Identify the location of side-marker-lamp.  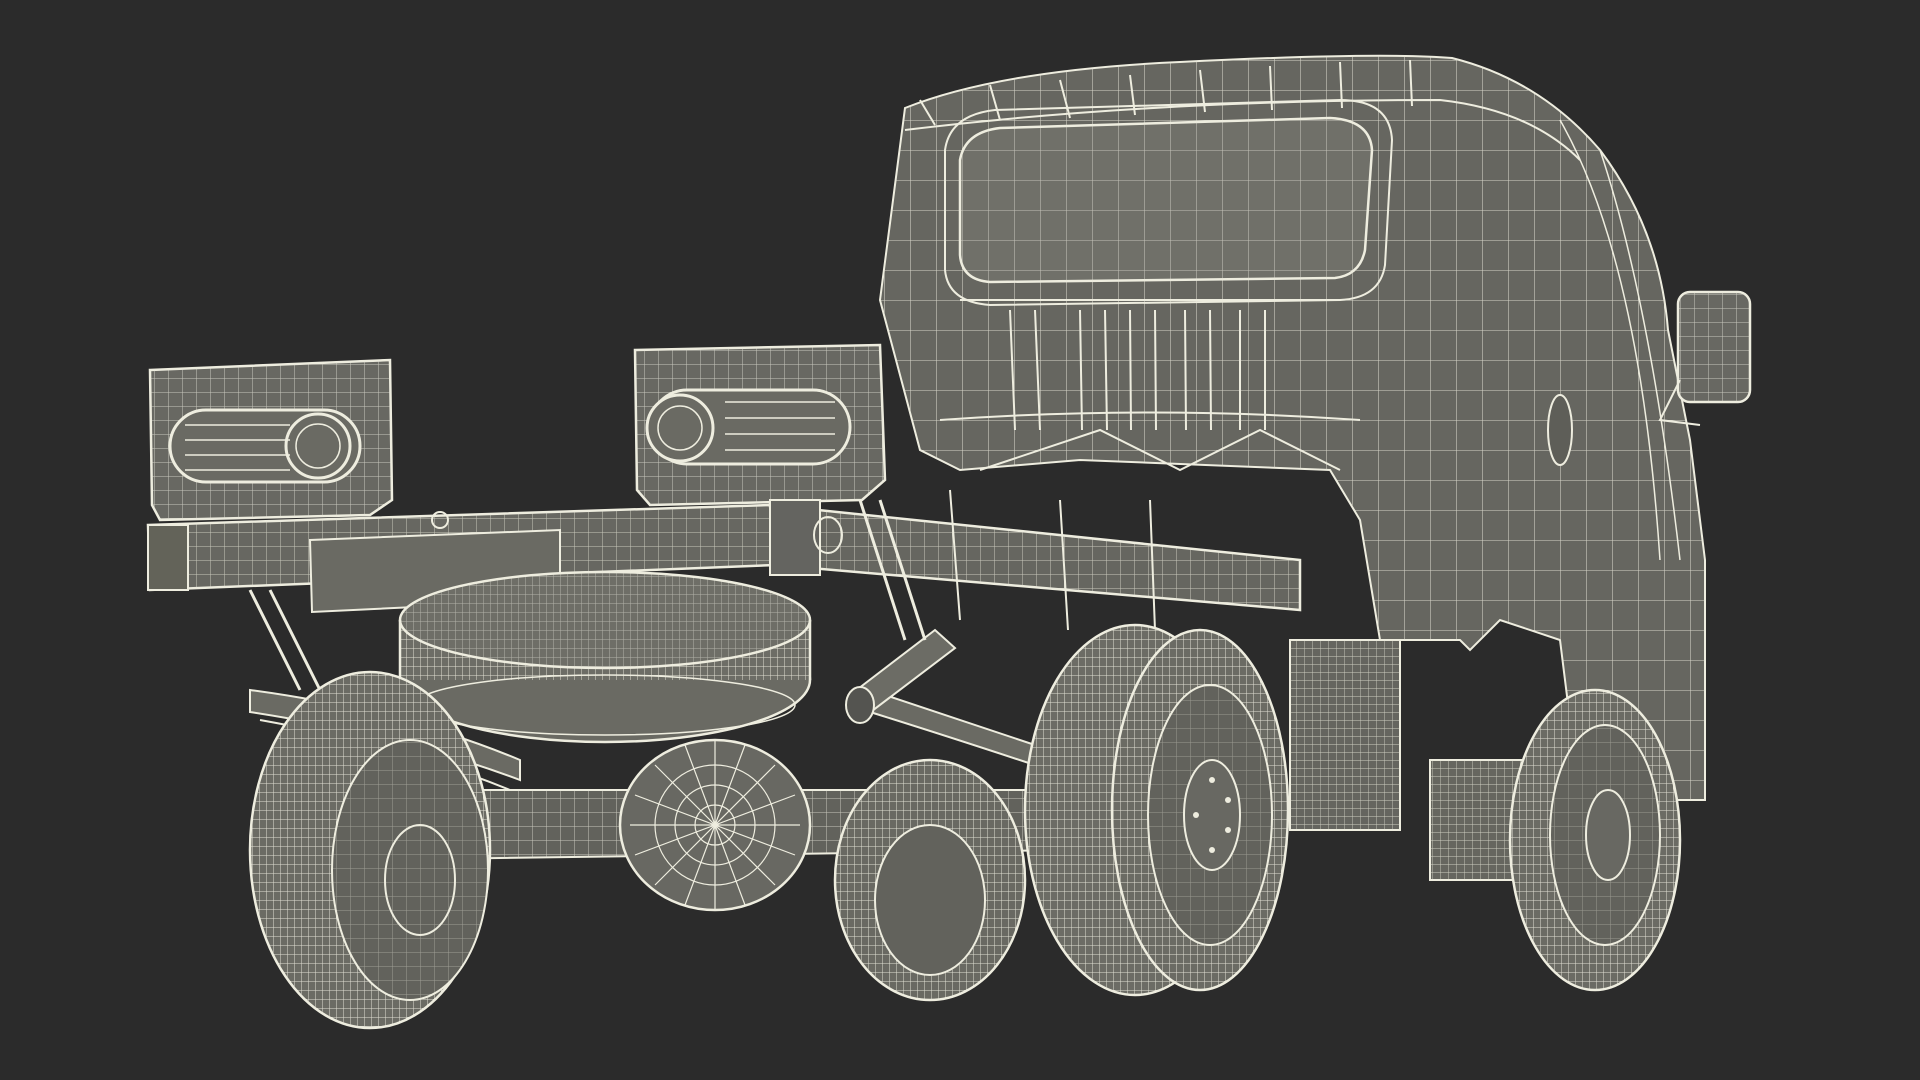
(1560, 430).